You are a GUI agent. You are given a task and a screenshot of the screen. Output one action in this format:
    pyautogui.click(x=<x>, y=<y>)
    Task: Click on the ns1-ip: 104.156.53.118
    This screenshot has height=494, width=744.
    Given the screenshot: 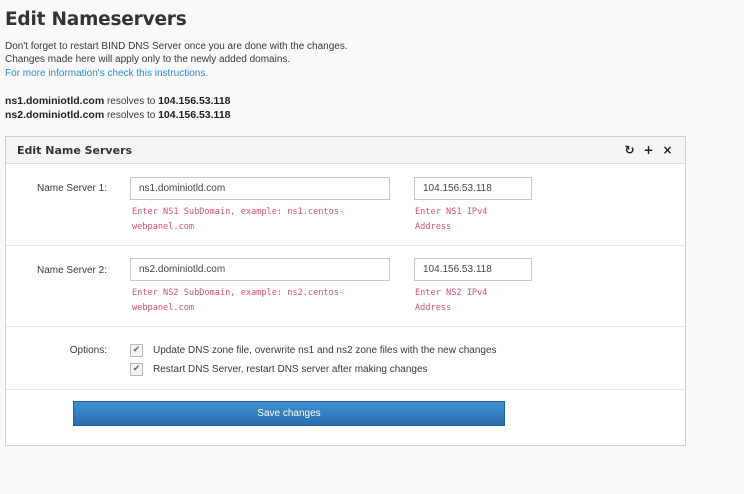 What is the action you would take?
    pyautogui.click(x=194, y=101)
    